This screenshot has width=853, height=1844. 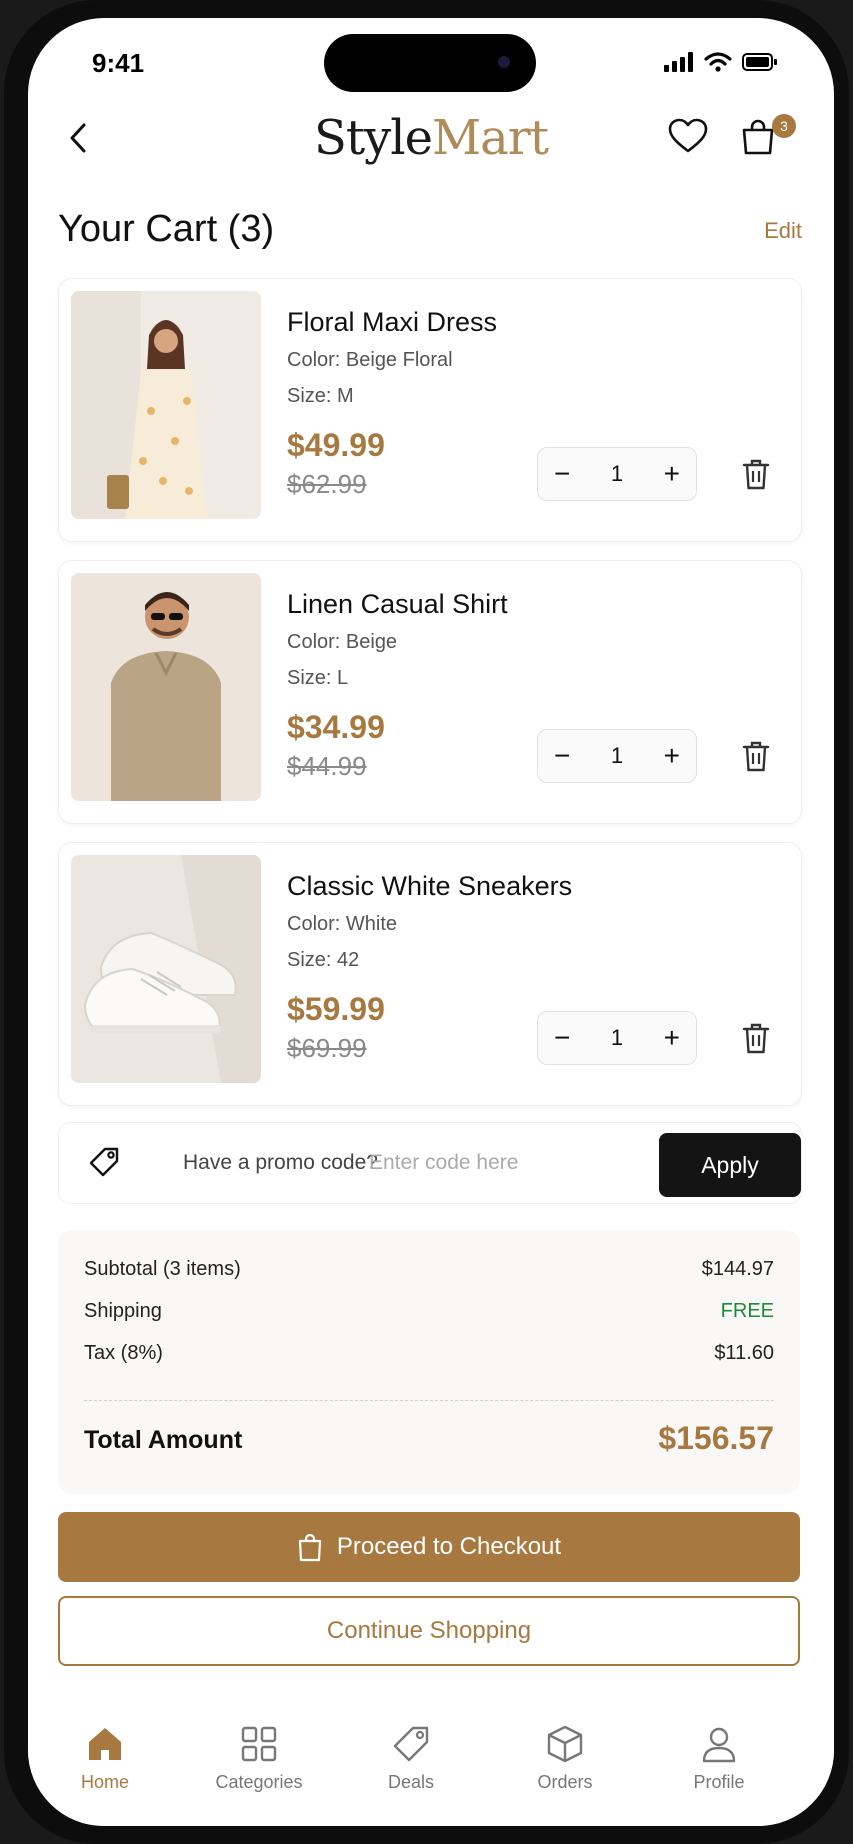 I want to click on cart-count-badge: 3, so click(x=784, y=126).